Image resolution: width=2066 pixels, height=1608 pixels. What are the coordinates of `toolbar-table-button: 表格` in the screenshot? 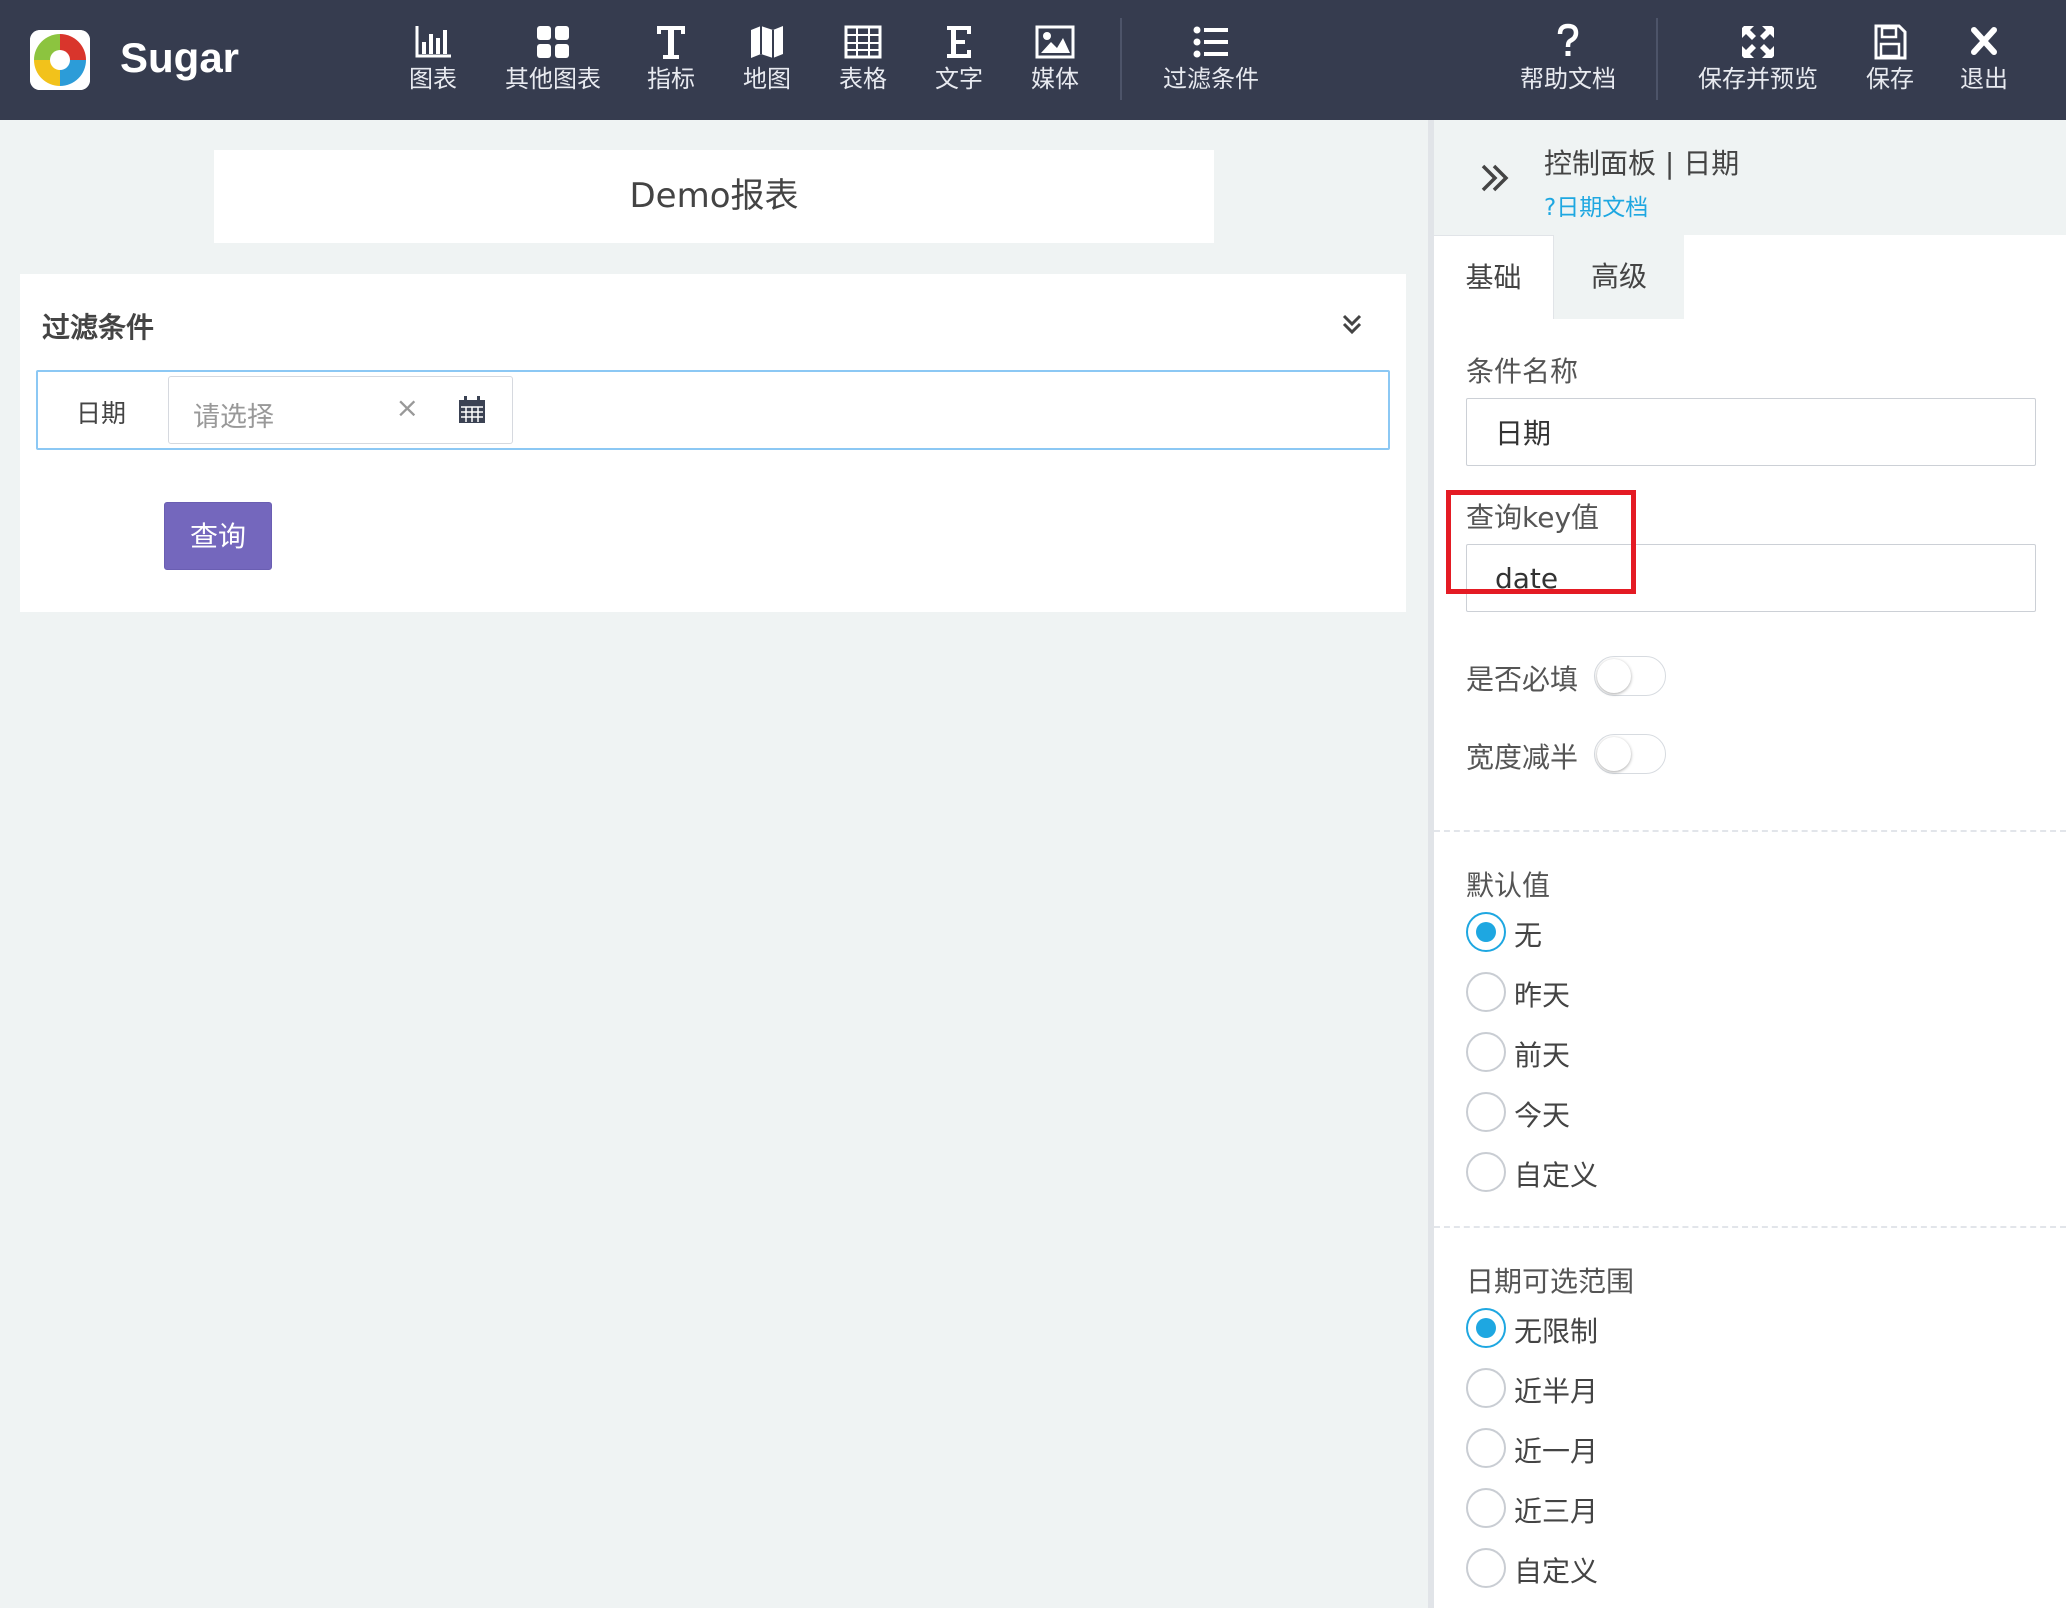 It's located at (863, 62).